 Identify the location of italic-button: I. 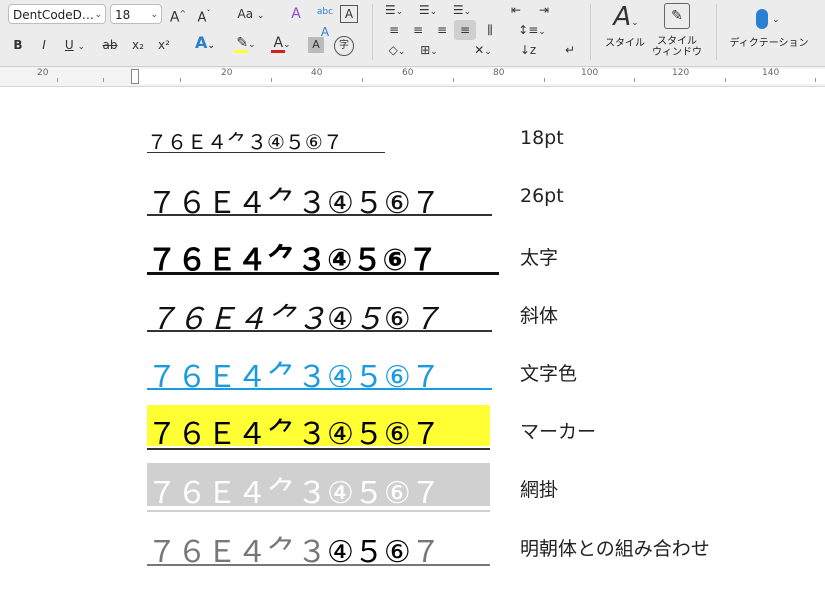
(44, 45).